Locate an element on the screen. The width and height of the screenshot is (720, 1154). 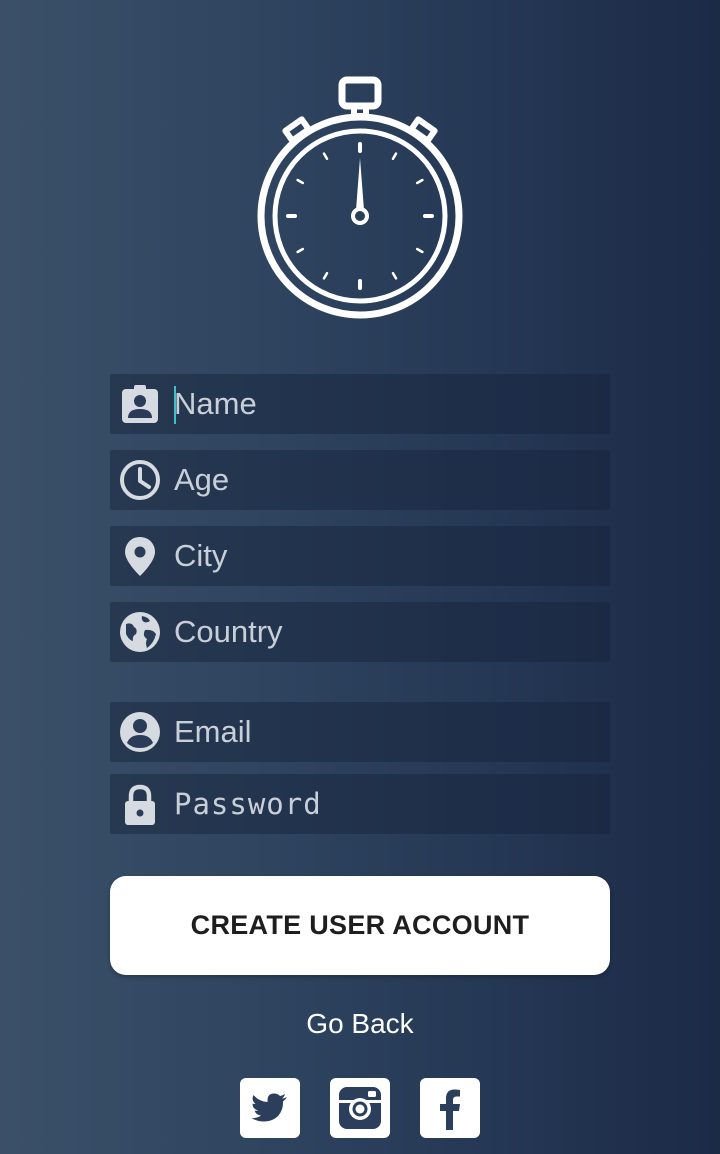
twitter-button is located at coordinates (270, 1108).